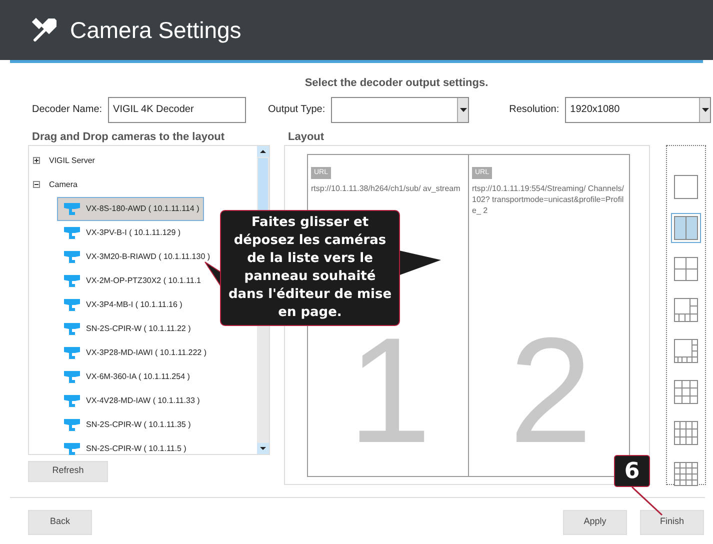  Describe the element at coordinates (67, 110) in the screenshot. I see `field-label: Decoder Name:` at that location.